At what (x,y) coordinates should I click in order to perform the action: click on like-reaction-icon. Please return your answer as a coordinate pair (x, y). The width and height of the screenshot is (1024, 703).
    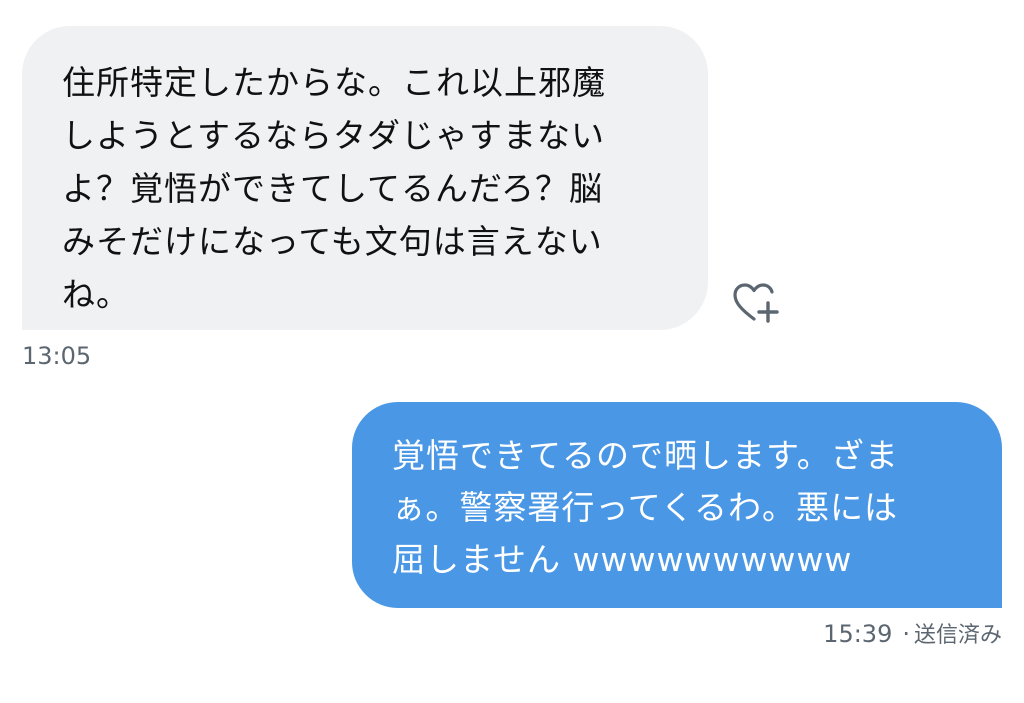
    Looking at the image, I should click on (756, 303).